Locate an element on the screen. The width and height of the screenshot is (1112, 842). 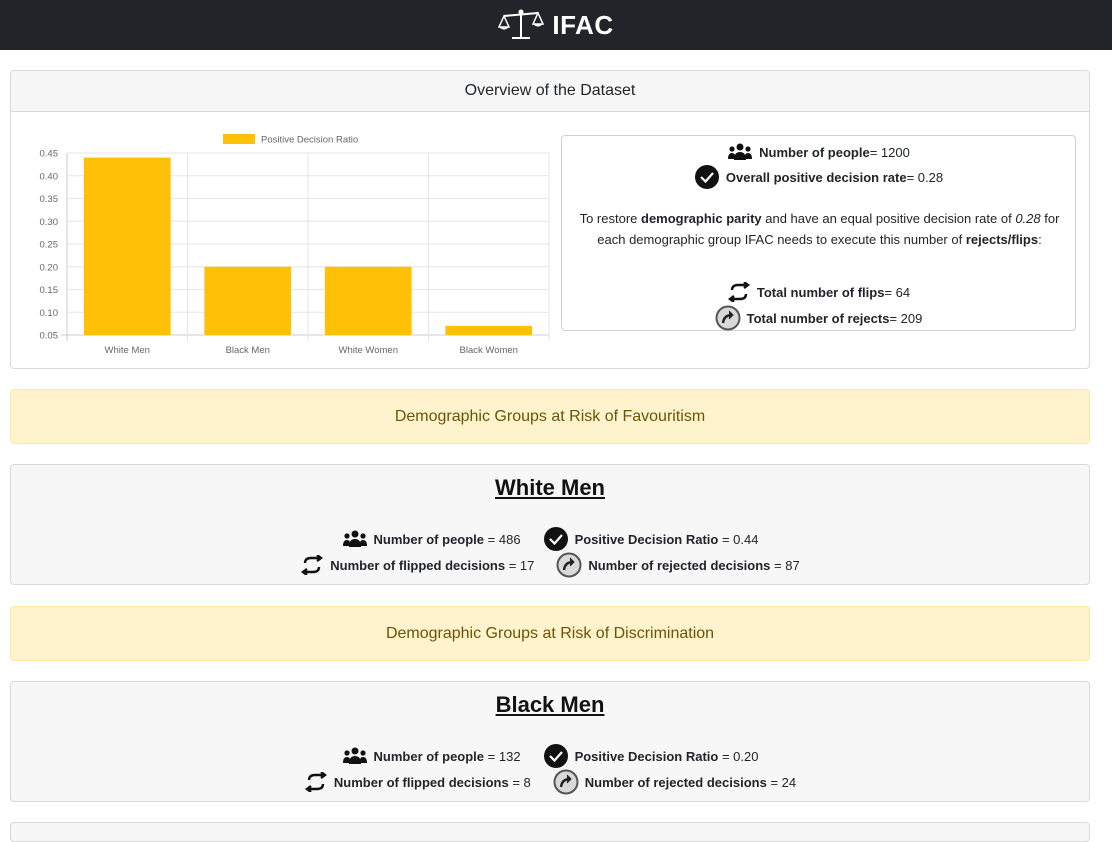
positive-rate-line: Overall positive decision rate= 0.28 is located at coordinates (818, 177).